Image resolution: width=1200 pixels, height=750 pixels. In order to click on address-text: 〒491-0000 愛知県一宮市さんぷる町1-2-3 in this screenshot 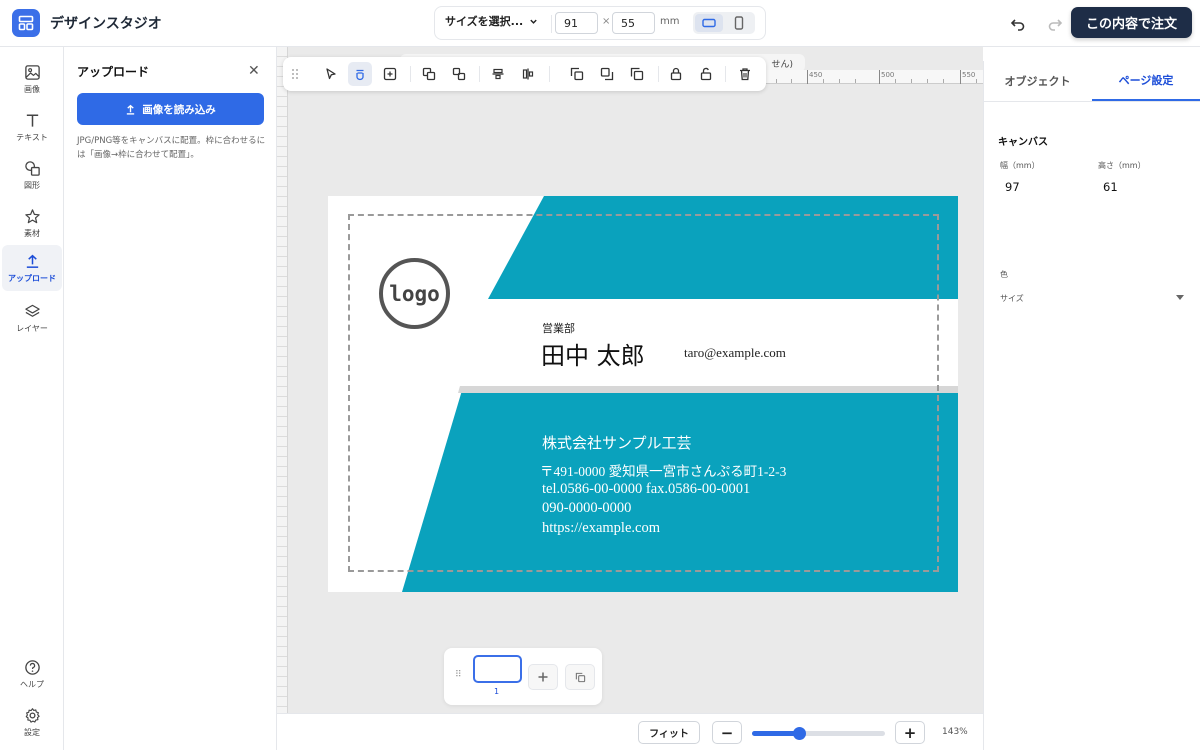, I will do `click(663, 470)`.